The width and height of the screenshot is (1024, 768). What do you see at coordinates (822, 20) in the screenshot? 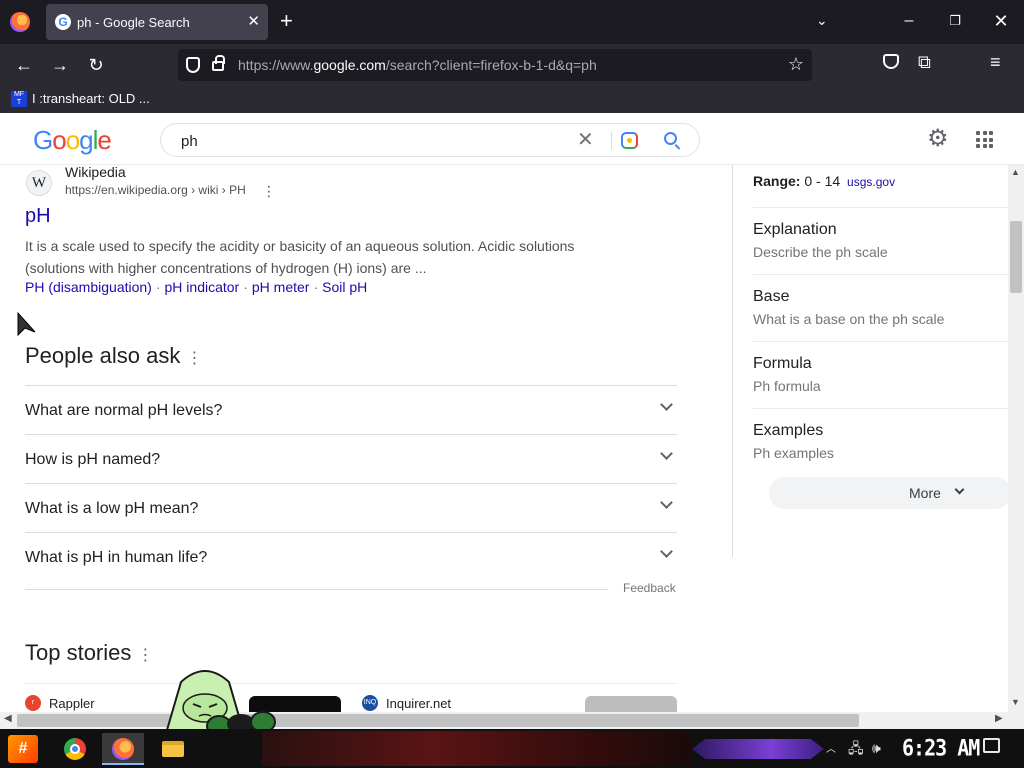
I see `chevron-down-icon: ⌄` at bounding box center [822, 20].